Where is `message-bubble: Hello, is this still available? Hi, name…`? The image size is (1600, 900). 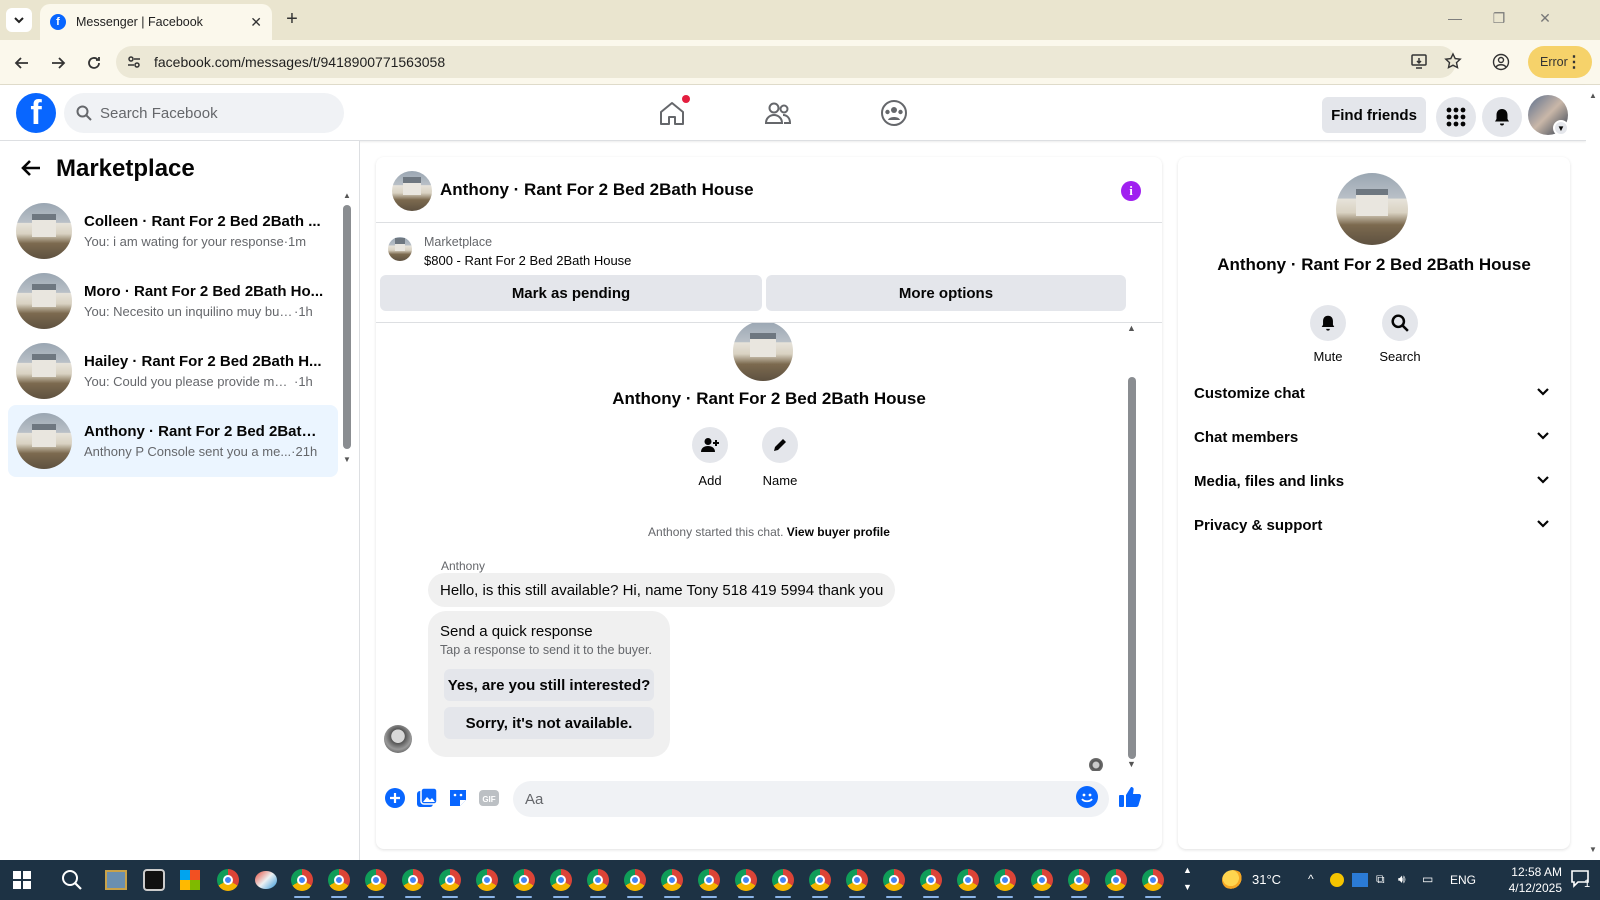
message-bubble: Hello, is this still available? Hi, name… is located at coordinates (662, 590).